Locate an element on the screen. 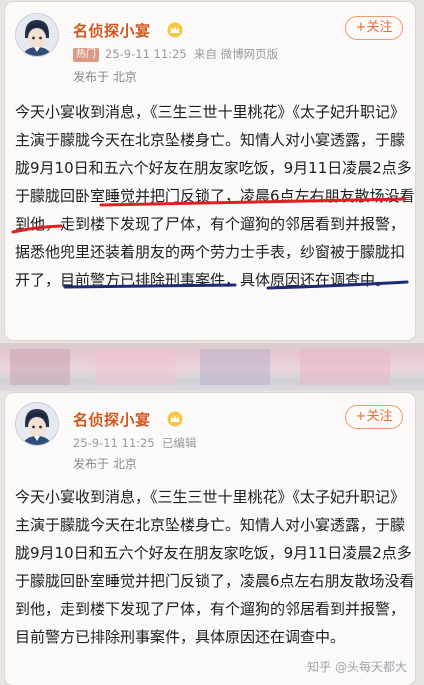 The height and width of the screenshot is (685, 424). watermark: 知乎 @头每天都大 is located at coordinates (357, 667).